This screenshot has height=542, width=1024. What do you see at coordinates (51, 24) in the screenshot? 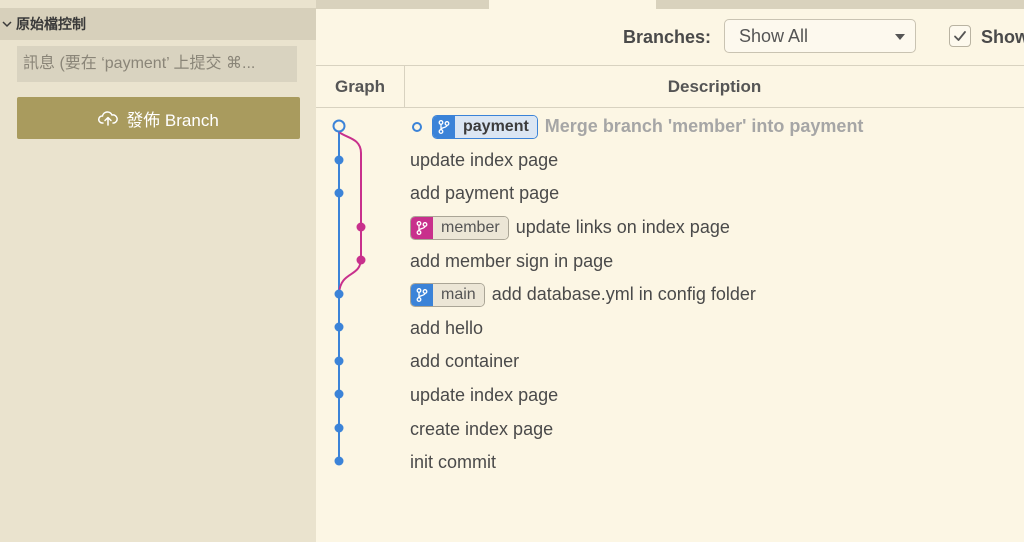
I see `source-control-title: 原始檔控制` at bounding box center [51, 24].